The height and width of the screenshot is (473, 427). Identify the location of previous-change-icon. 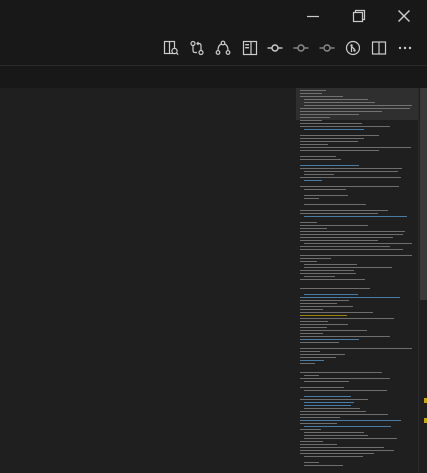
(301, 48).